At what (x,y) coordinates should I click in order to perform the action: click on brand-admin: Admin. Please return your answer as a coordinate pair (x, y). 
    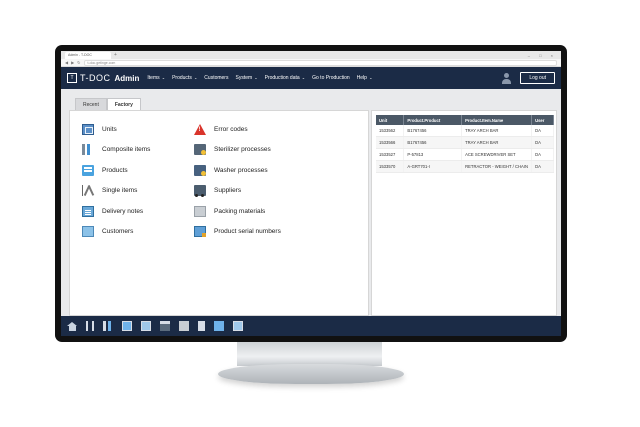
    Looking at the image, I should click on (127, 78).